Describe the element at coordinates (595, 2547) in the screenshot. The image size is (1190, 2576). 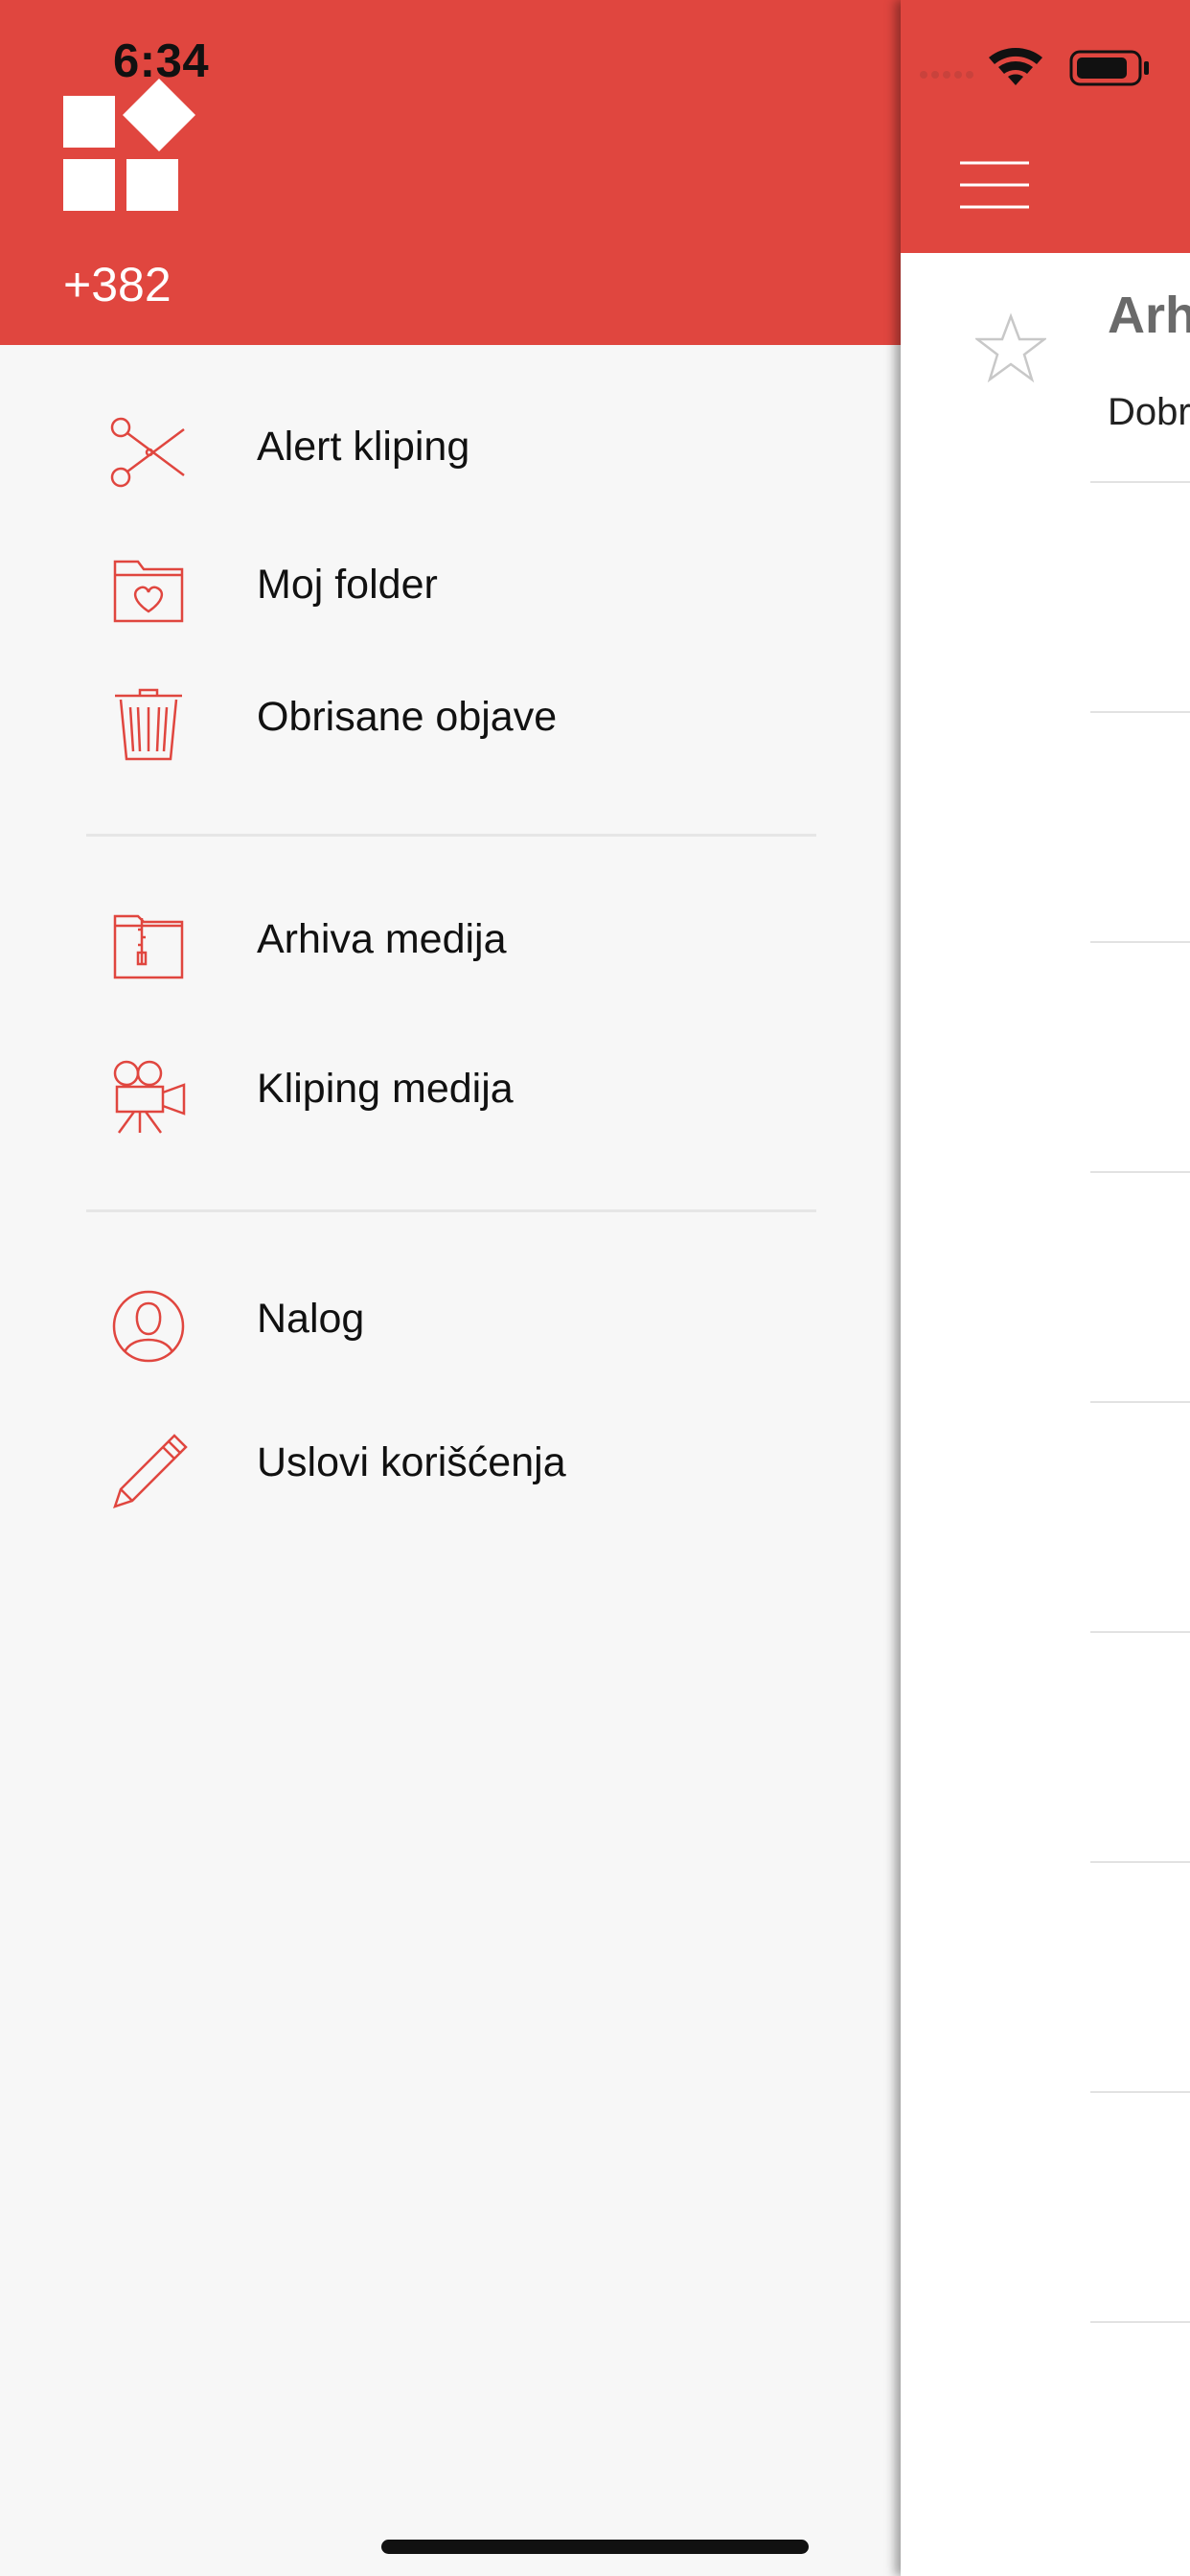
I see `home-indicator` at that location.